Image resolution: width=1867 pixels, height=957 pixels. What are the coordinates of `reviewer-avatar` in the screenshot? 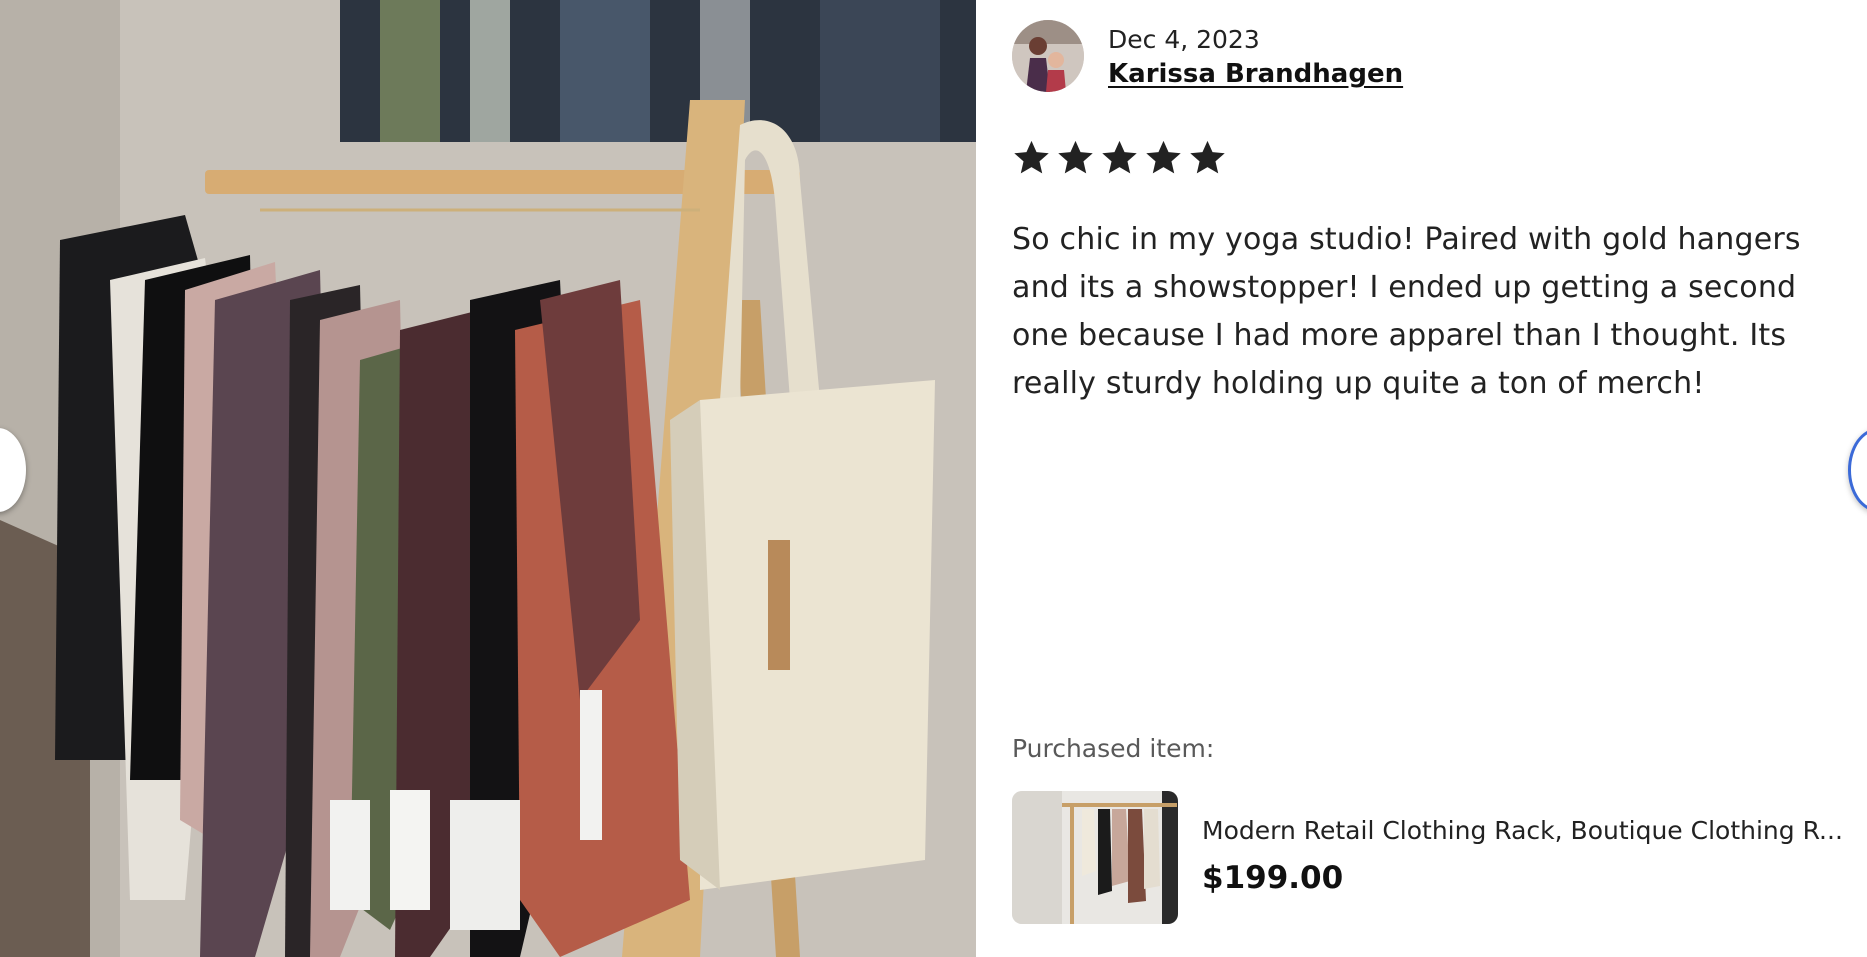 It's located at (1048, 56).